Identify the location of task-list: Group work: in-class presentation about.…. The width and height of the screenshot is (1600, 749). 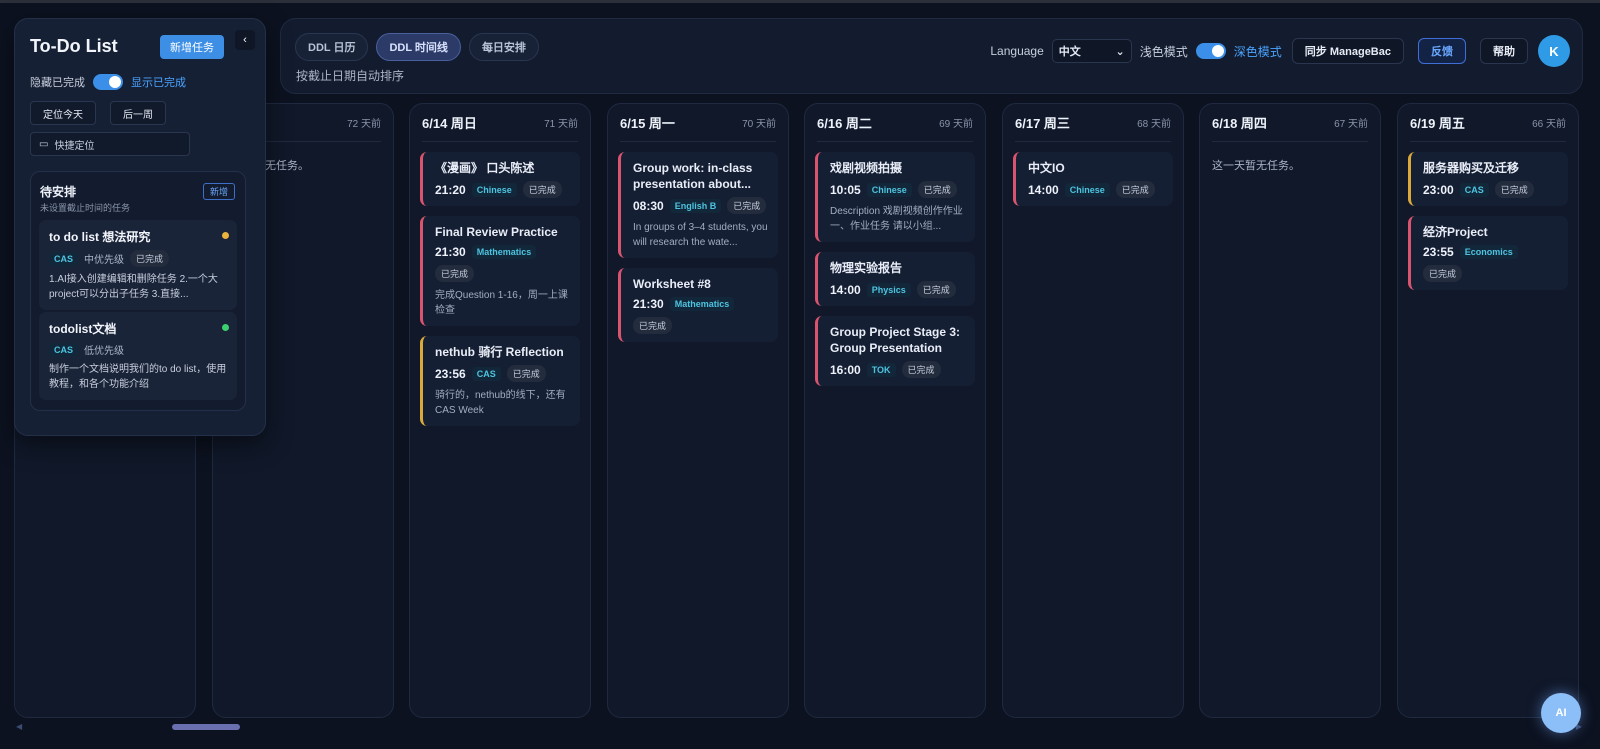
(698, 247).